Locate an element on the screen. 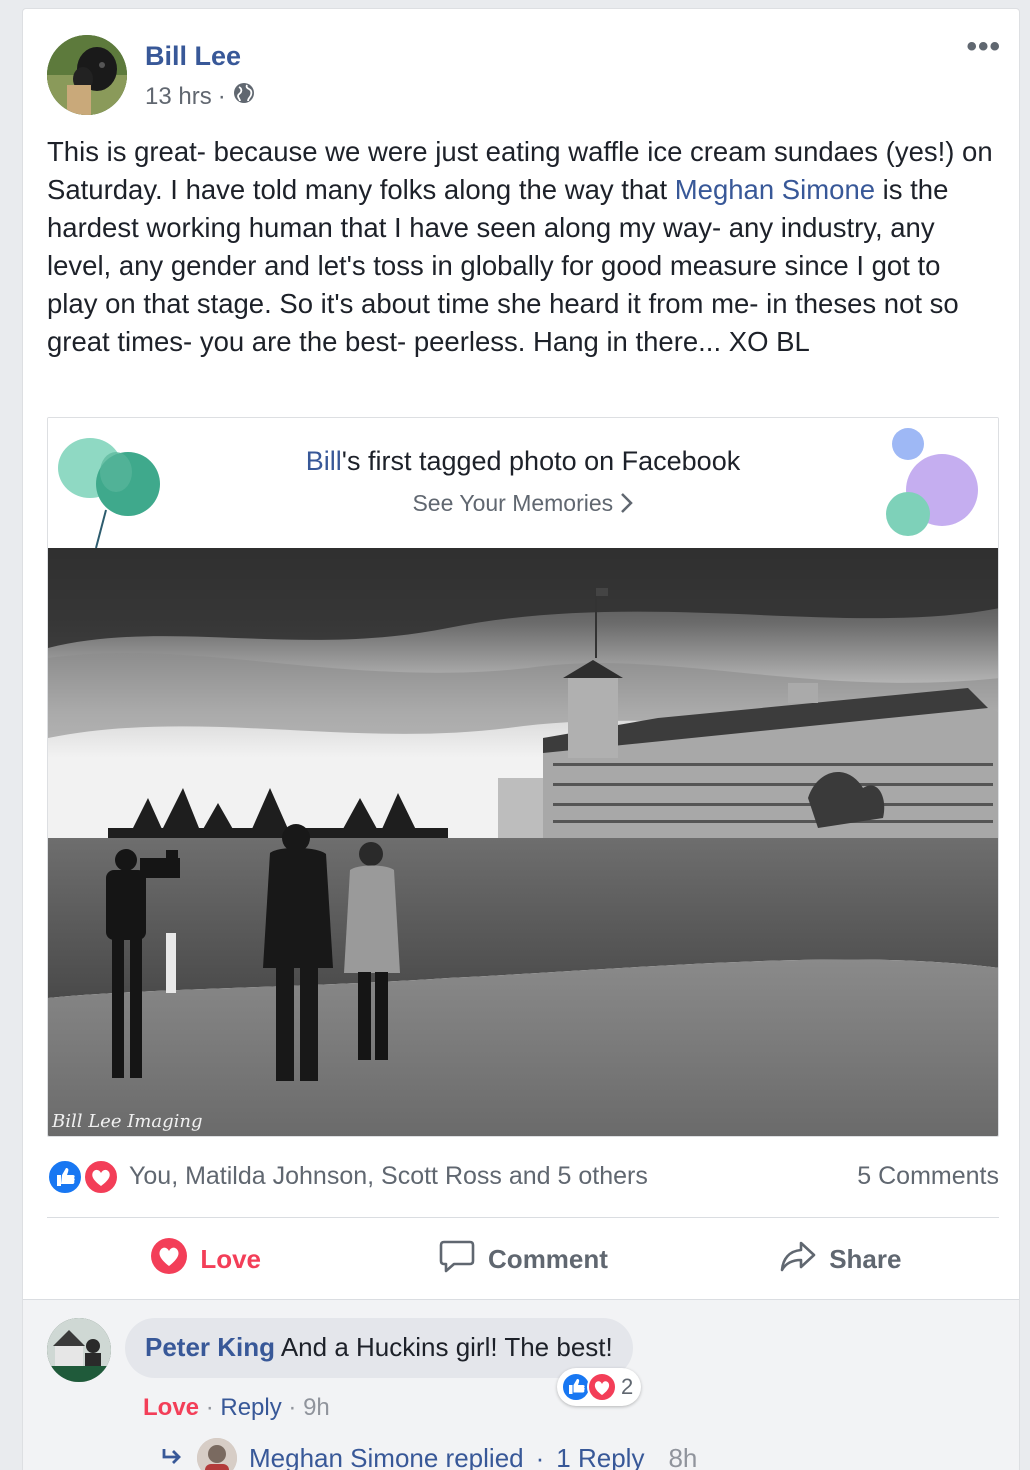  love-label: Love is located at coordinates (230, 1258).